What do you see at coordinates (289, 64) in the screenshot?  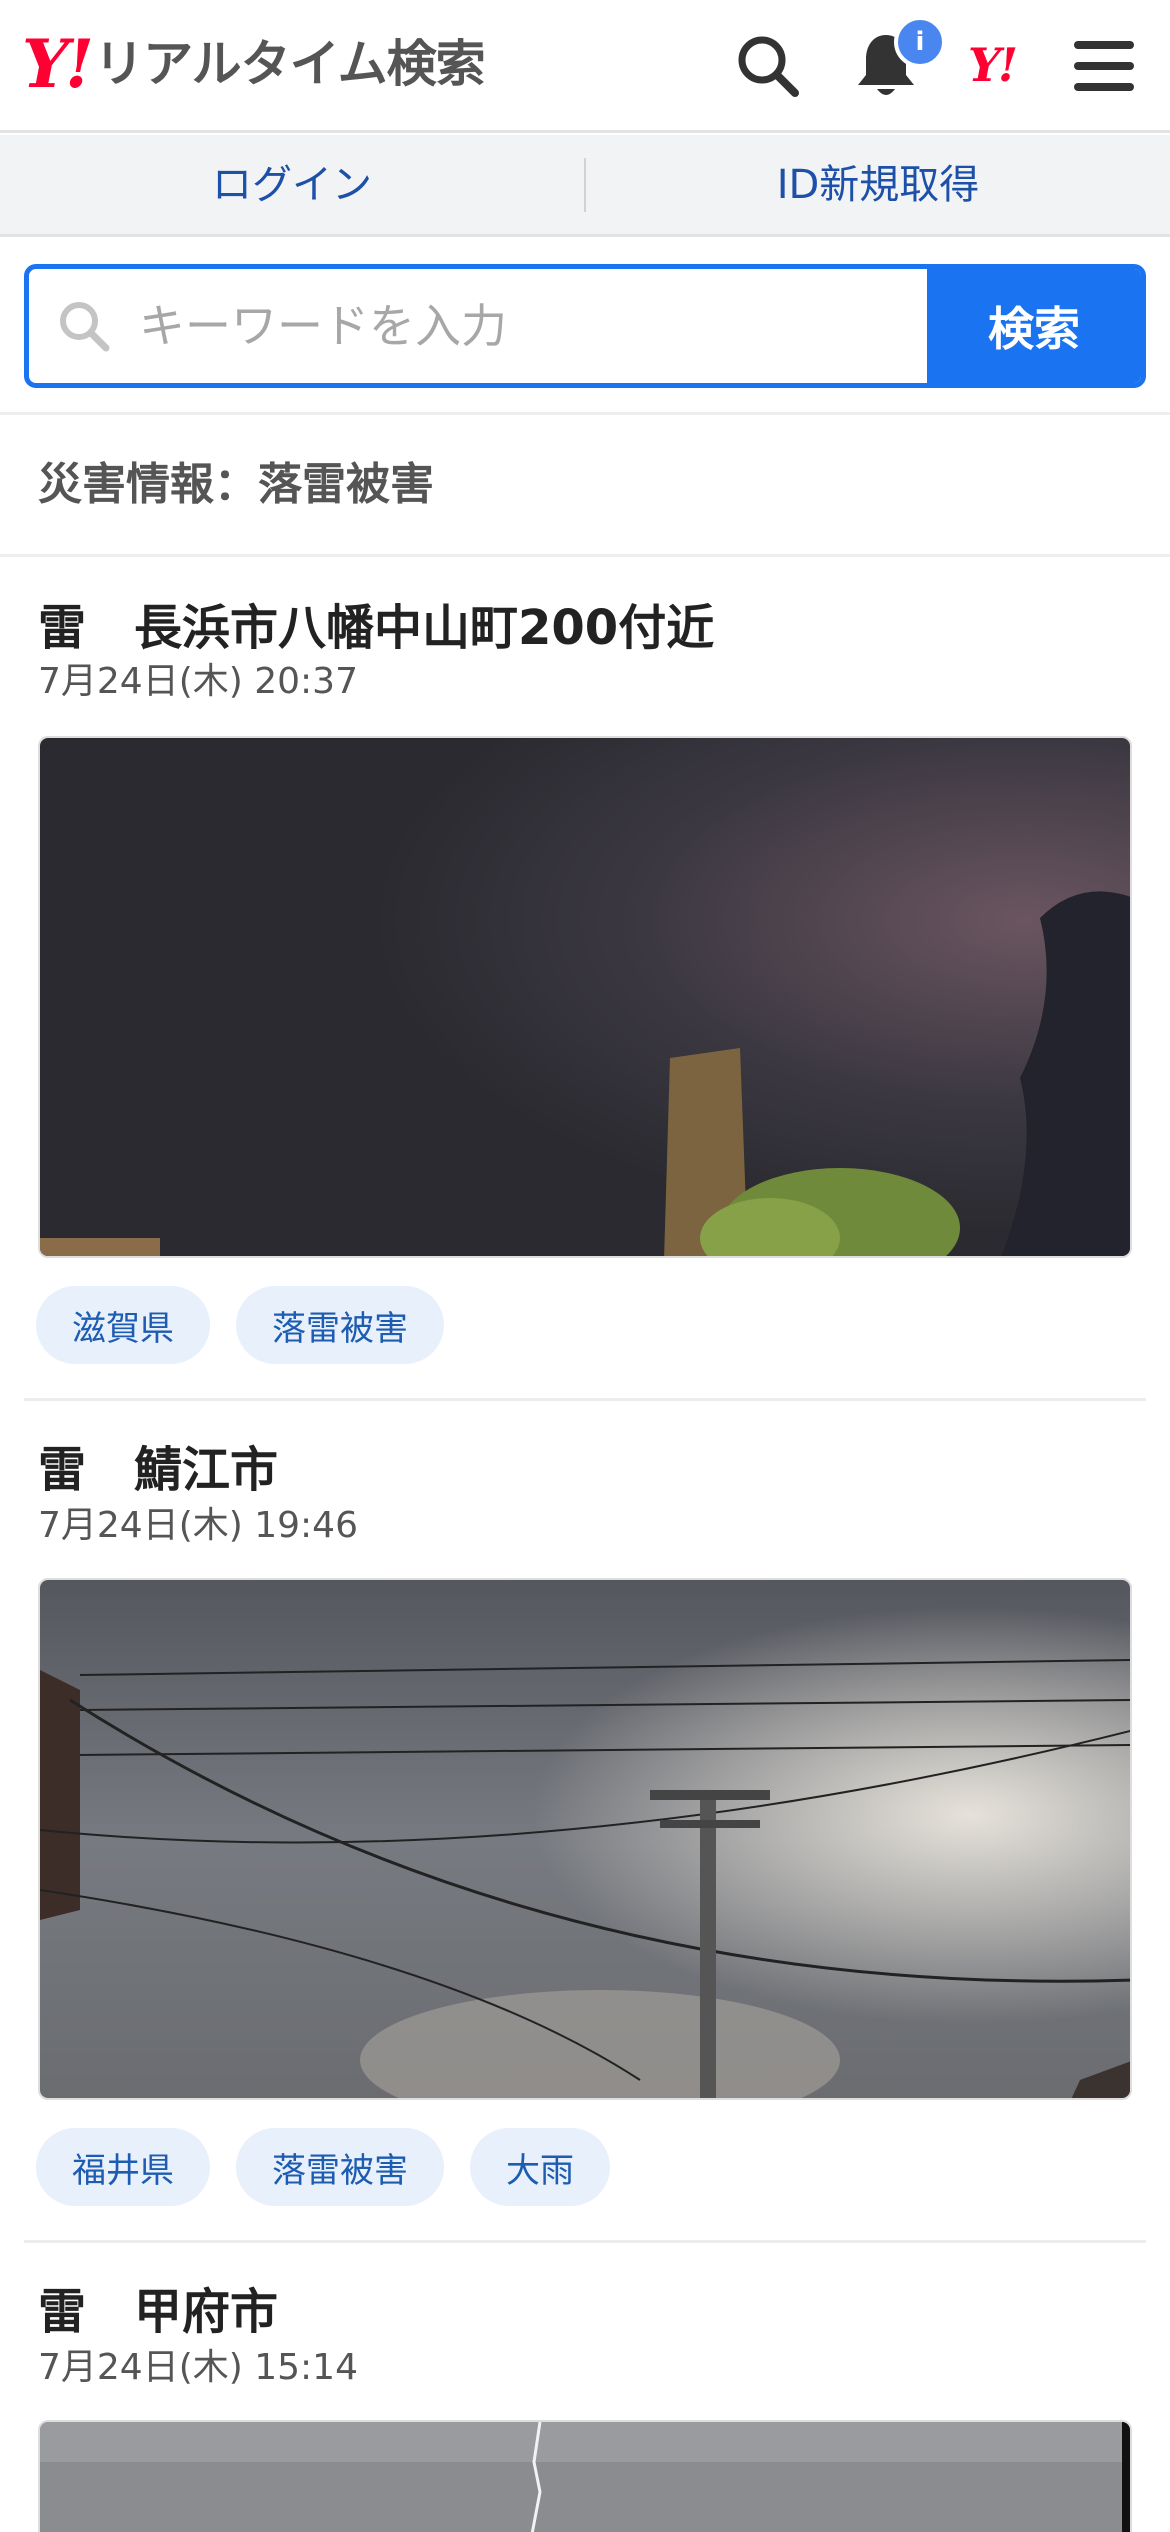 I see `logo-text: リアルタイム検索` at bounding box center [289, 64].